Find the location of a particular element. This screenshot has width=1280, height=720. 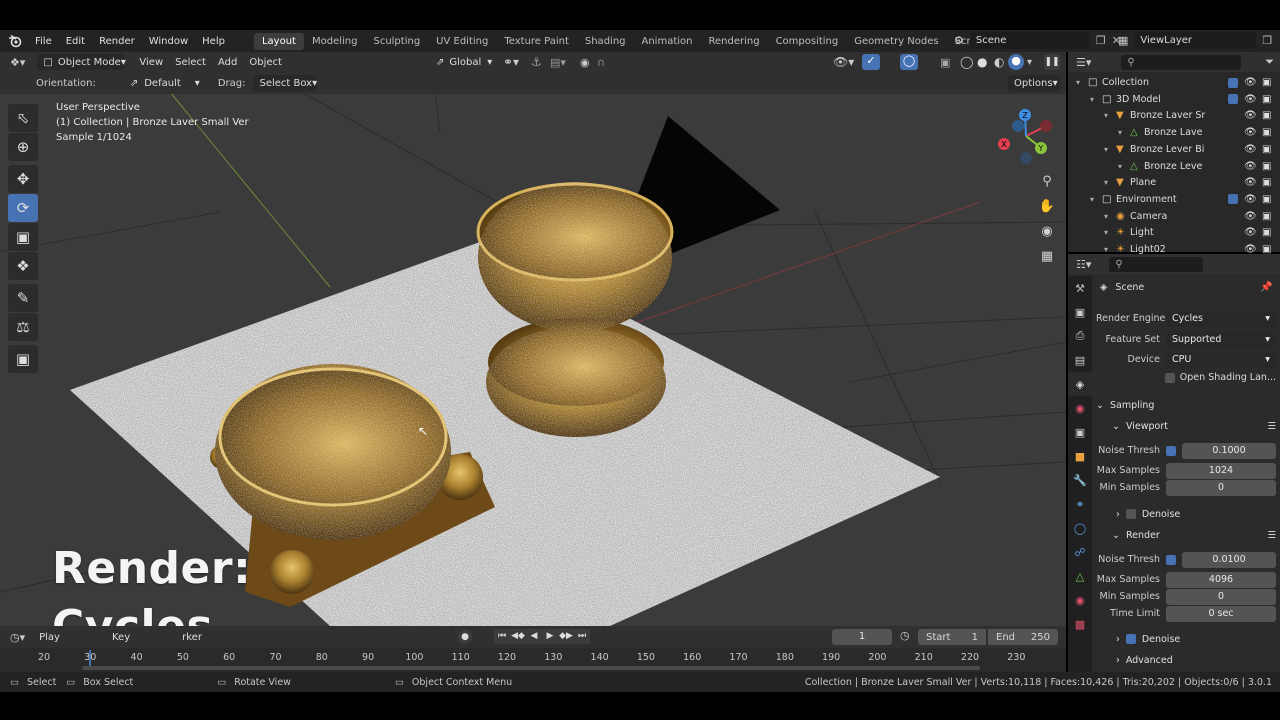

options-button: Options ▾ is located at coordinates (1034, 83).